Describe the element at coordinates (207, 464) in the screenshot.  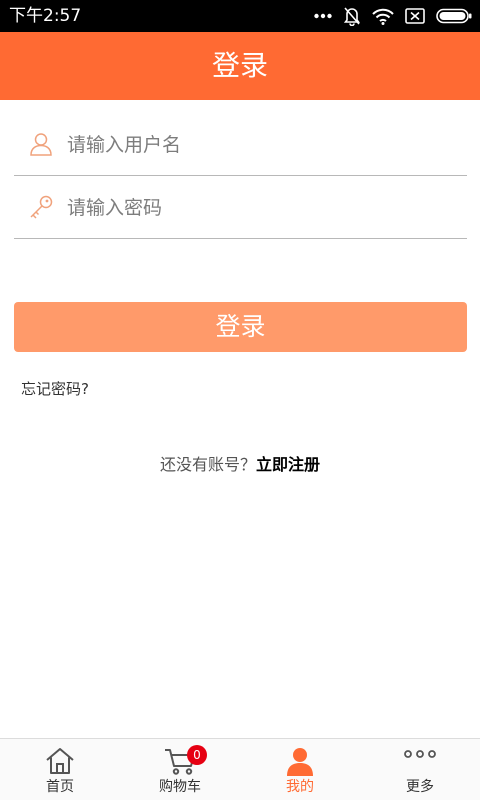
I see `register-prompt: 还没有账号？` at that location.